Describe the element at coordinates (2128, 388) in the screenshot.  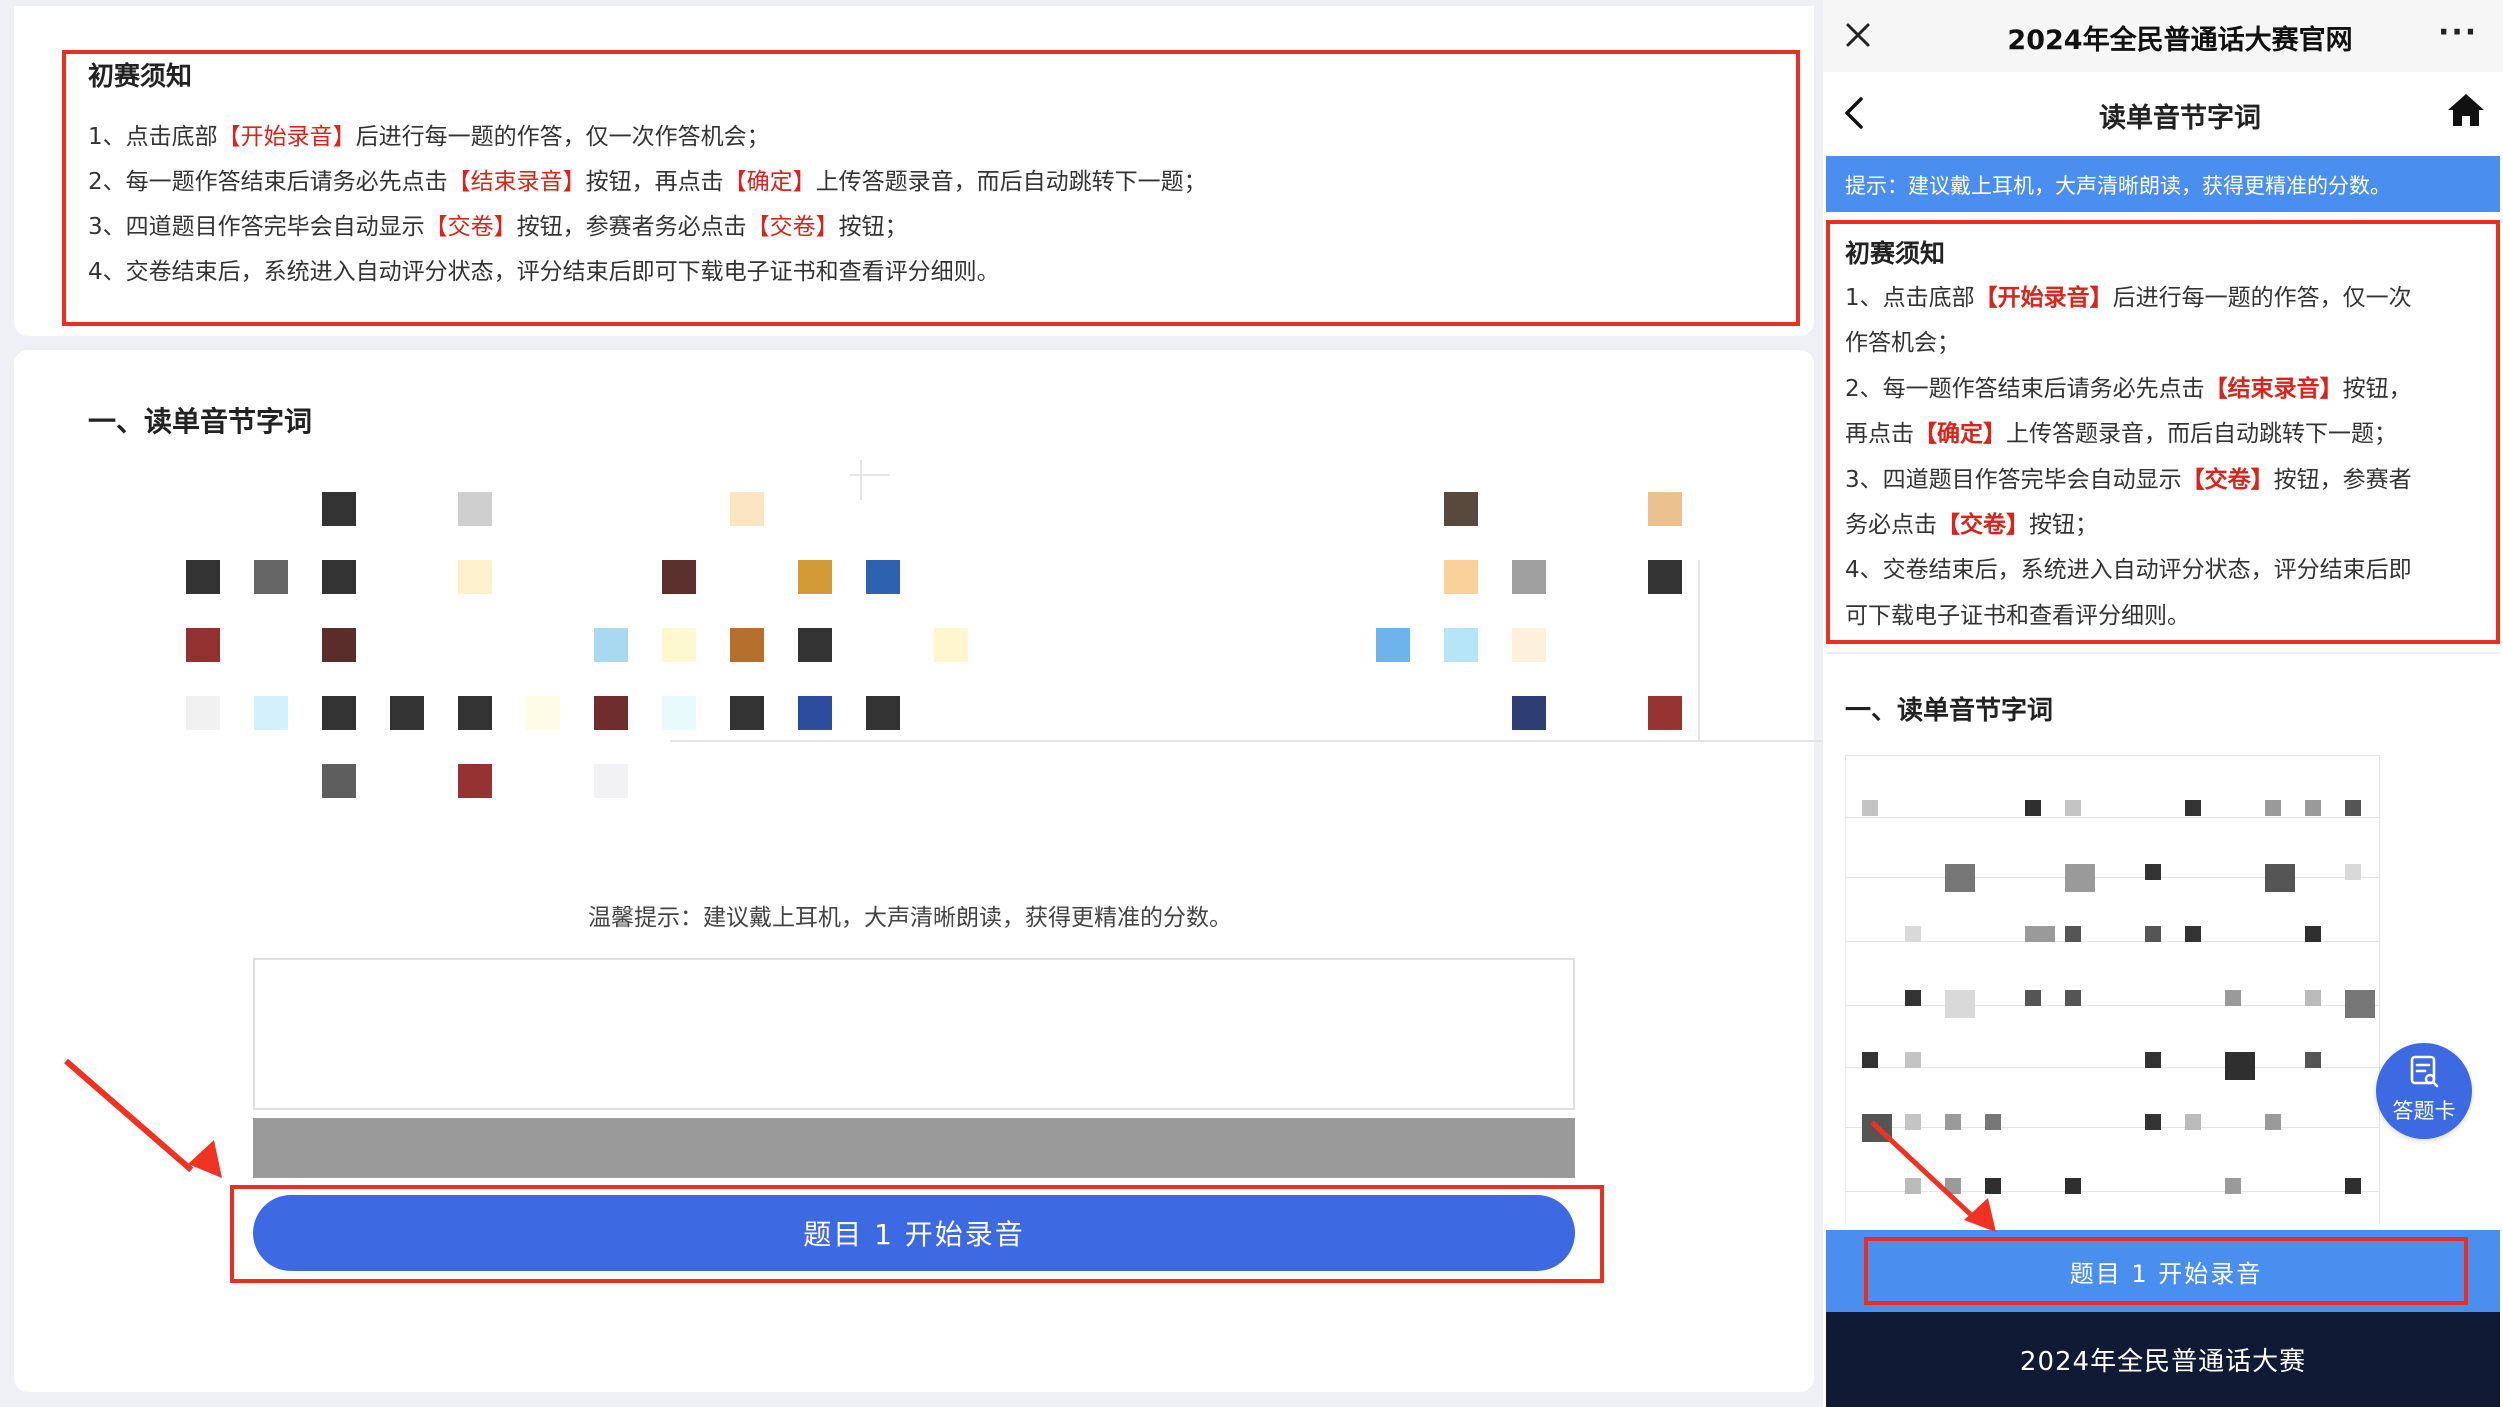
I see `mobile-rule-line: 2、每一题作答结束后请务必先点击【结束录音】按钮，` at that location.